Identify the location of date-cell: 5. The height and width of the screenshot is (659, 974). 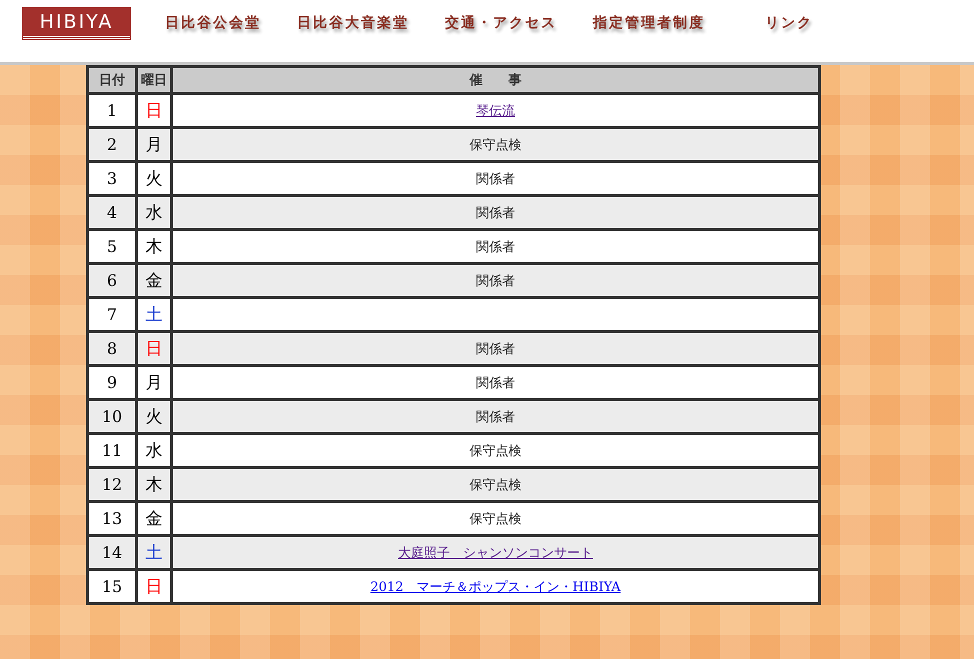
(112, 247).